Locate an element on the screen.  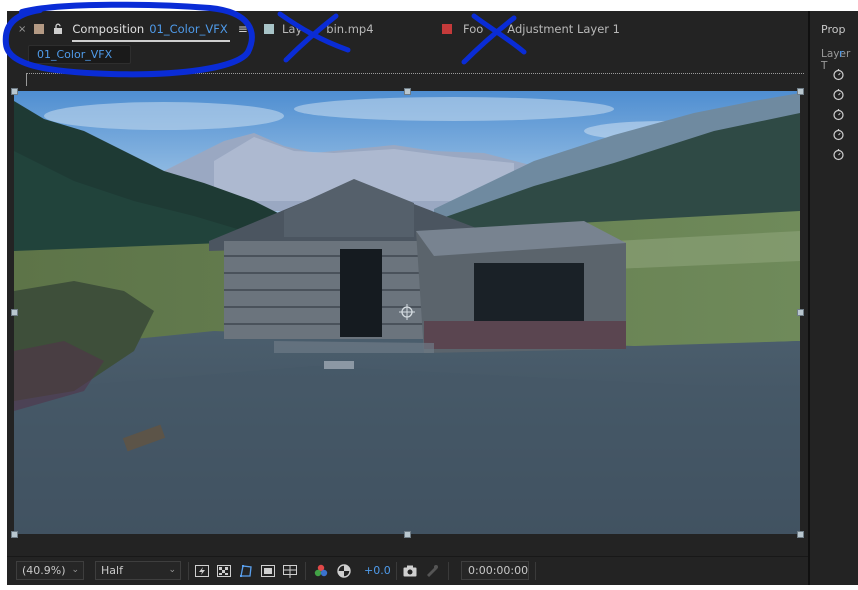
comp-label-swatch is located at coordinates (39, 29).